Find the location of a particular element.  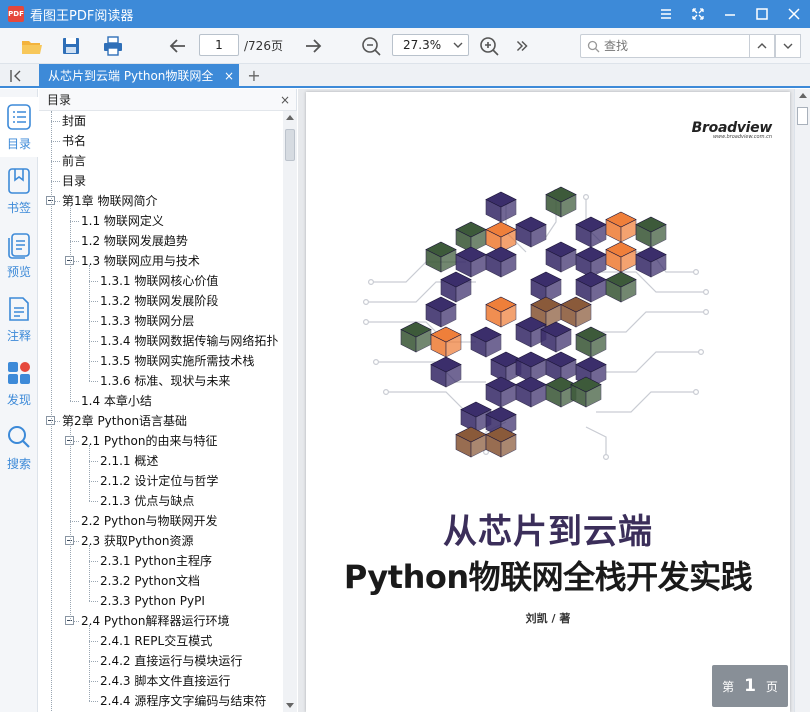

maximize-button is located at coordinates (762, 14).